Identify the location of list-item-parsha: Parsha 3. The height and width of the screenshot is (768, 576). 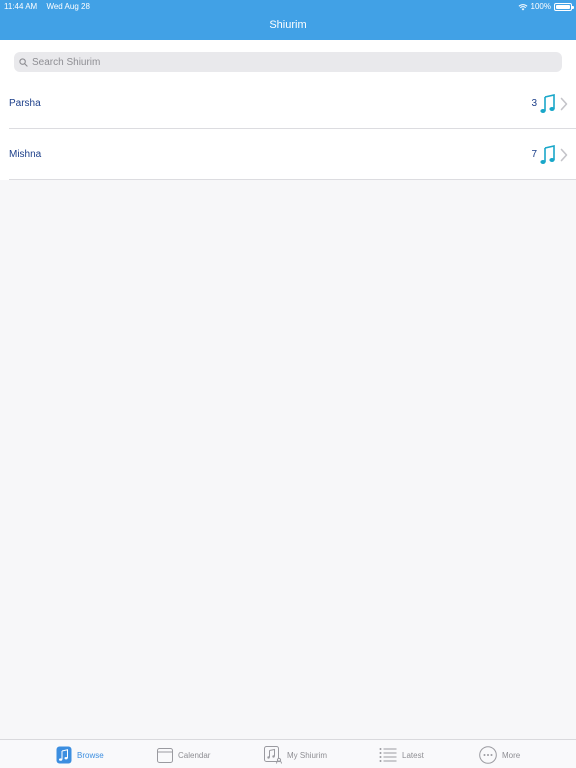
(288, 103).